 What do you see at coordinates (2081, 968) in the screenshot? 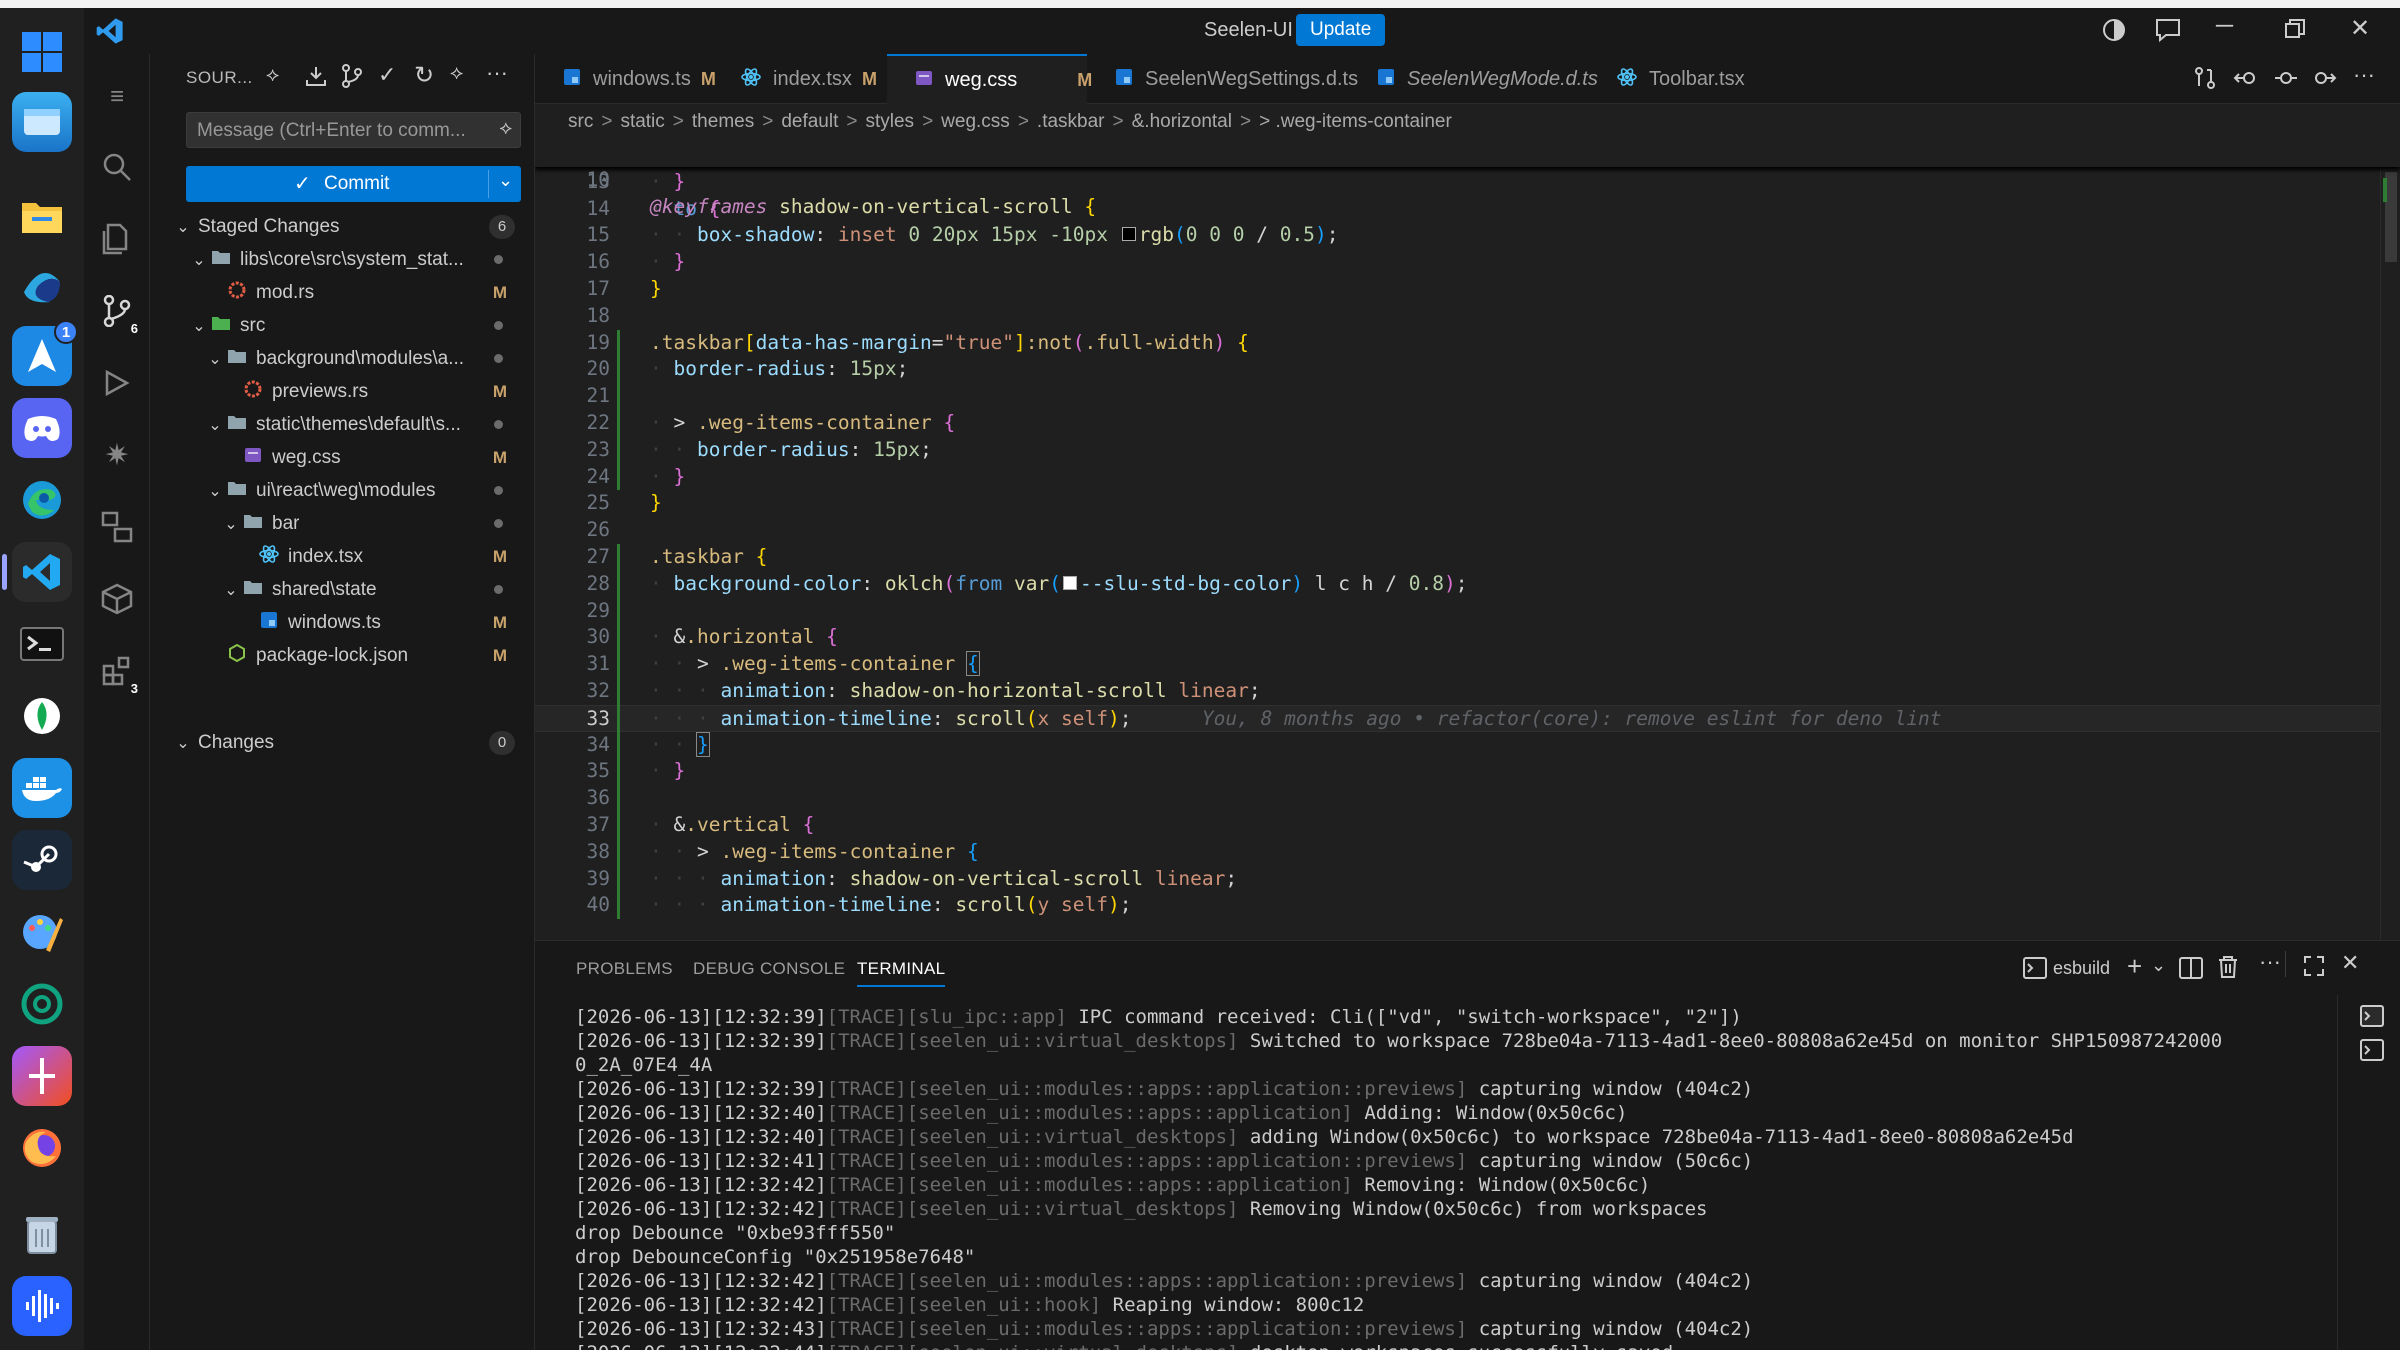
I see `terminal-name: esbuild` at bounding box center [2081, 968].